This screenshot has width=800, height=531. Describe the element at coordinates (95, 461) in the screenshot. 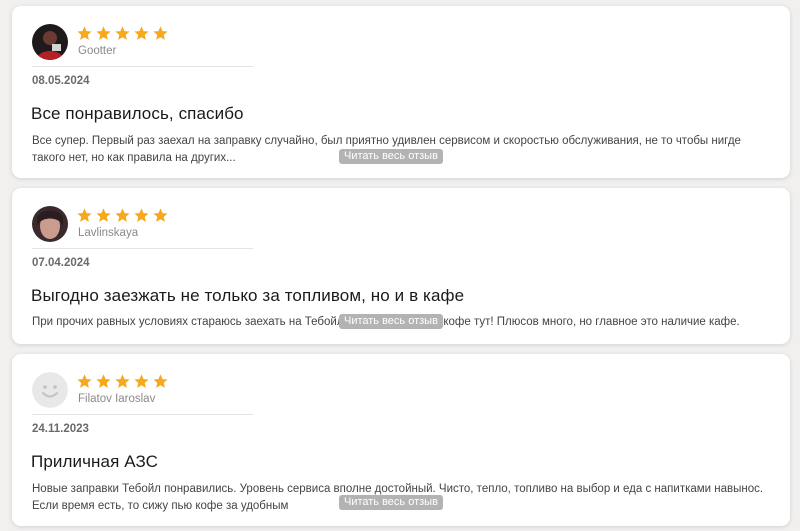

I see `review-title: Приличная АЗС` at that location.